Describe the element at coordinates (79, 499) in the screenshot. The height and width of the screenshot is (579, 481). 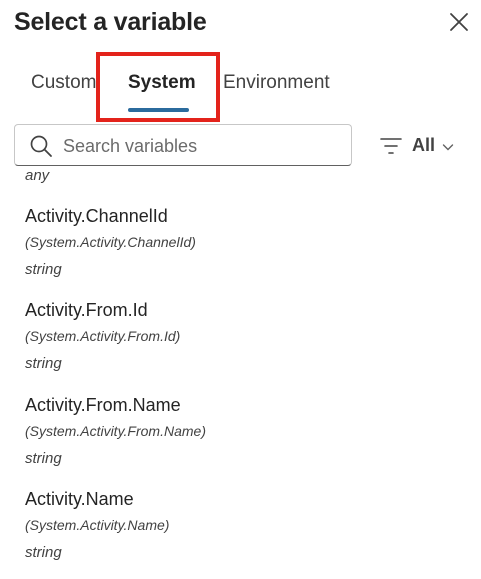
I see `variable-name: Activity.Name` at that location.